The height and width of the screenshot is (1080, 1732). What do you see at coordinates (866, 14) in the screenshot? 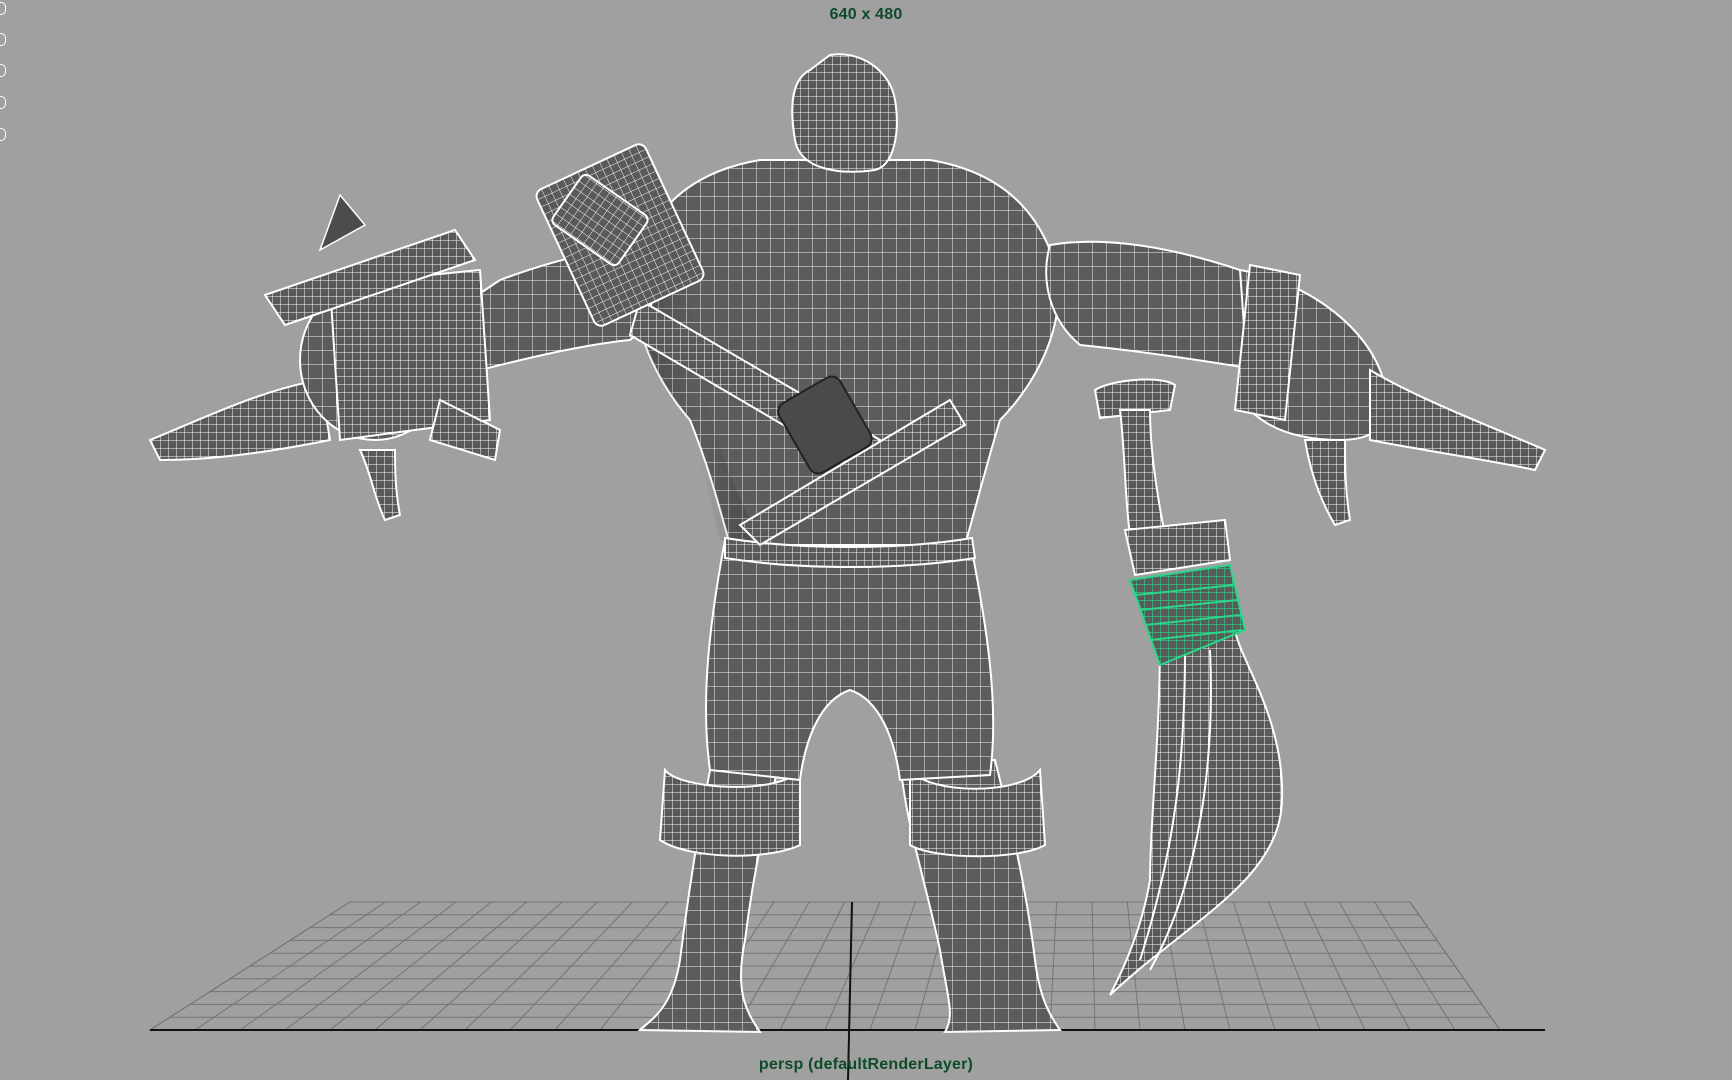
I see `resolution-gate-label: 640 x 480` at bounding box center [866, 14].